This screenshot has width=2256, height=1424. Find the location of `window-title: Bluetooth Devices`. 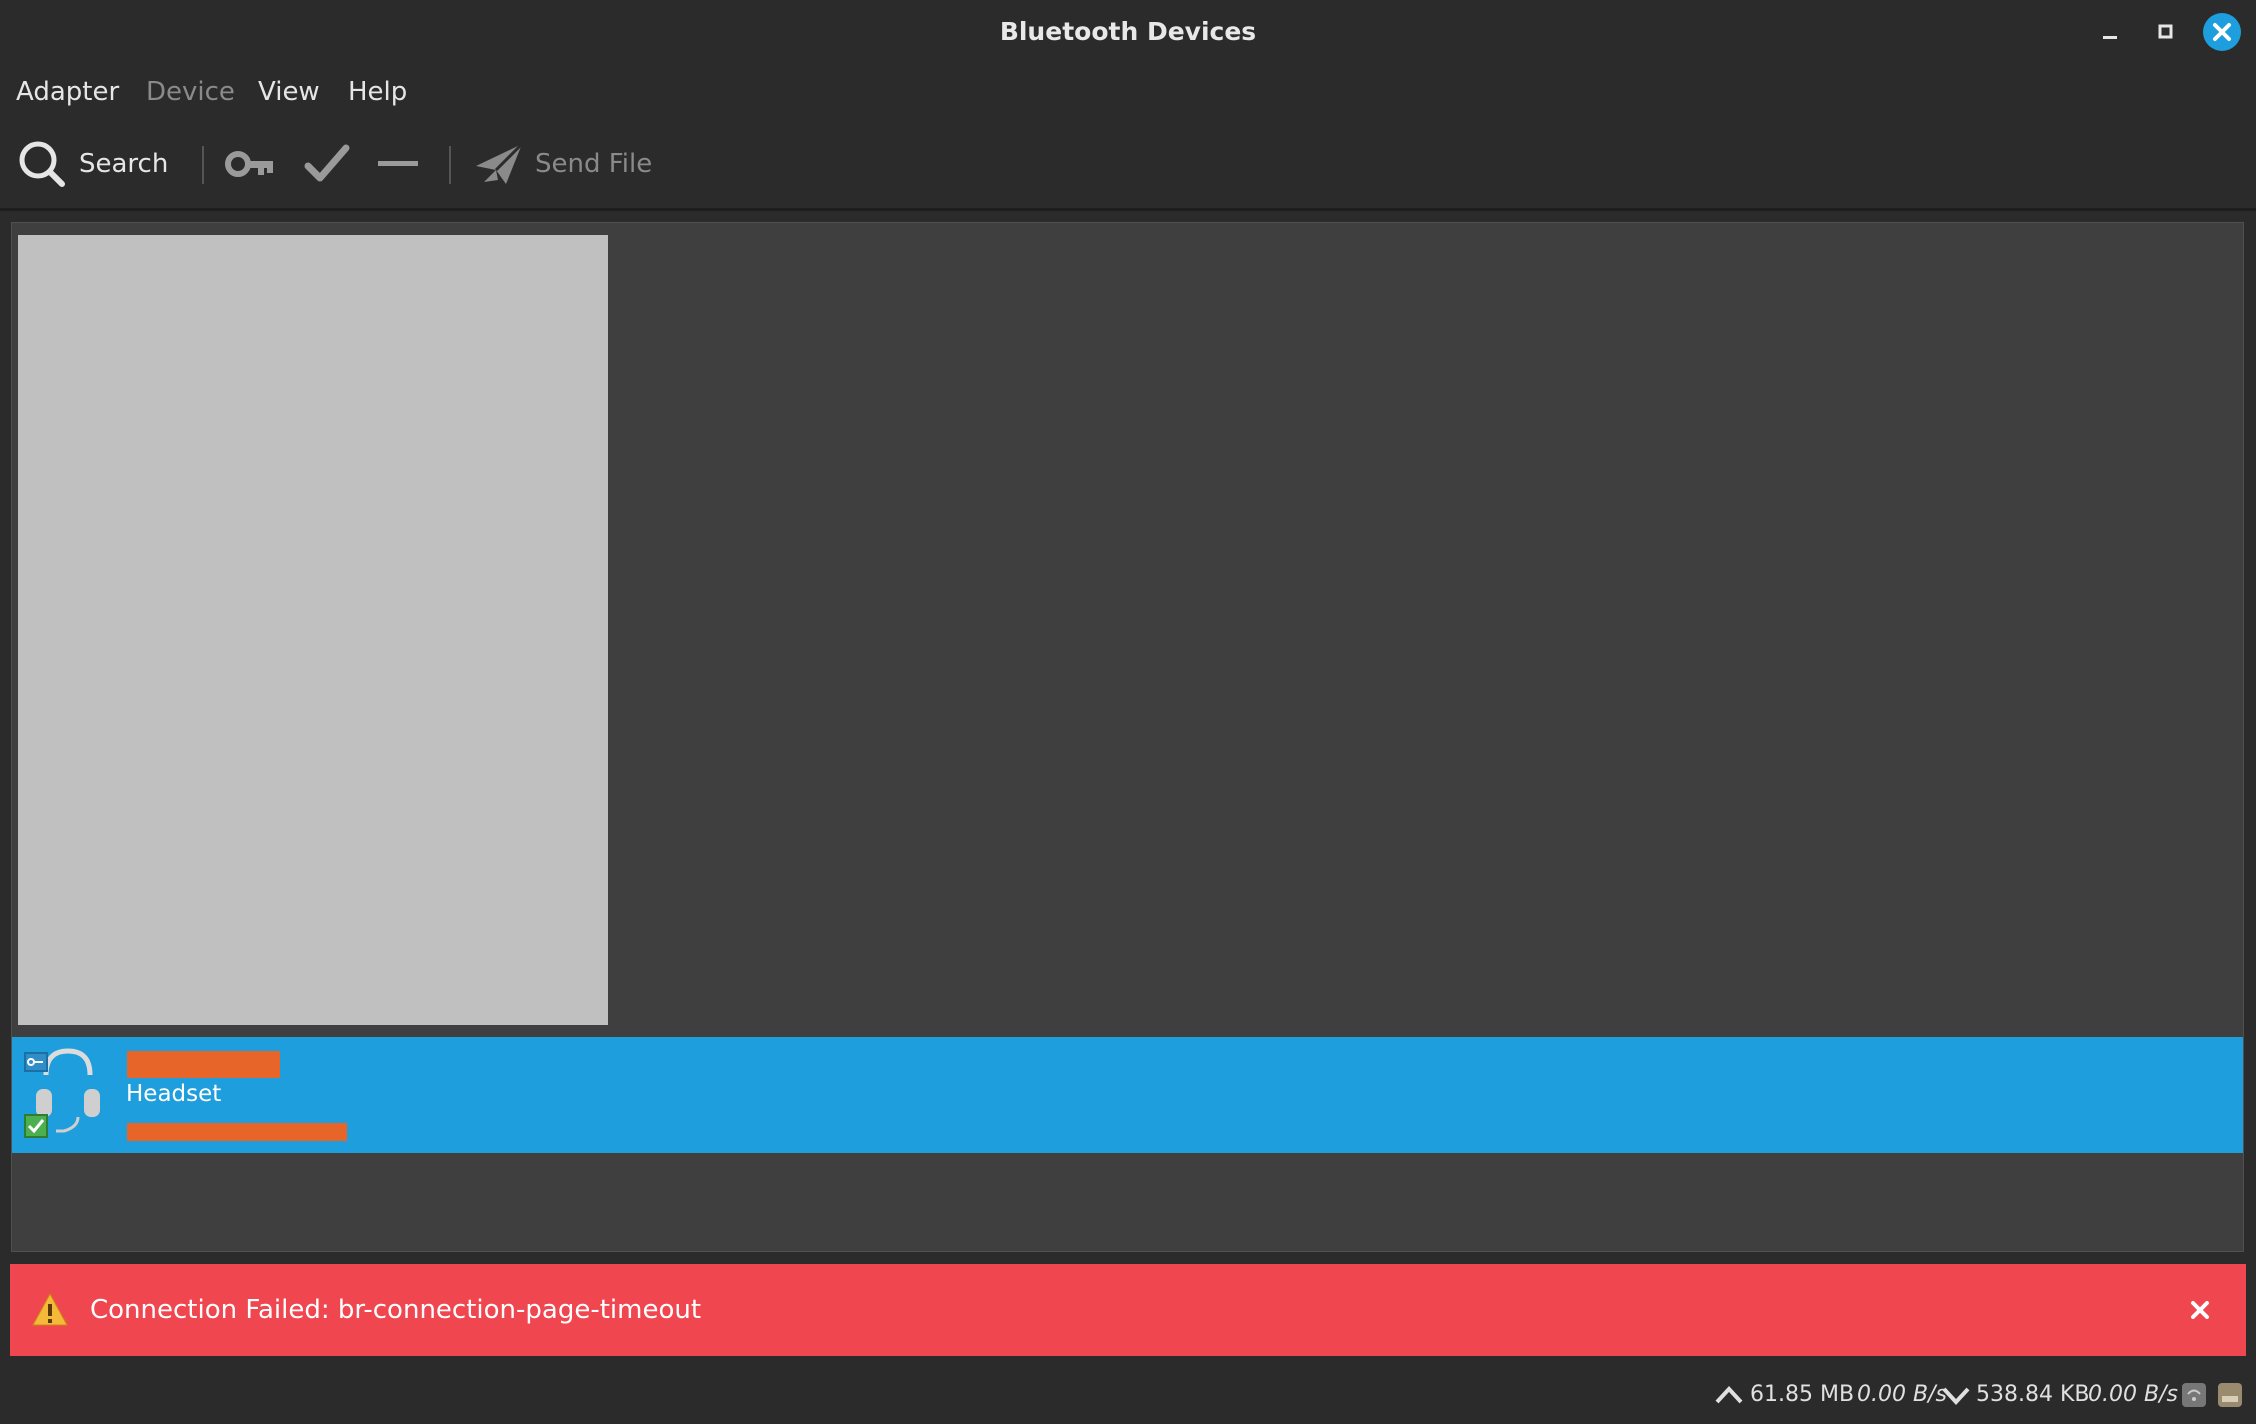

window-title: Bluetooth Devices is located at coordinates (1128, 31).